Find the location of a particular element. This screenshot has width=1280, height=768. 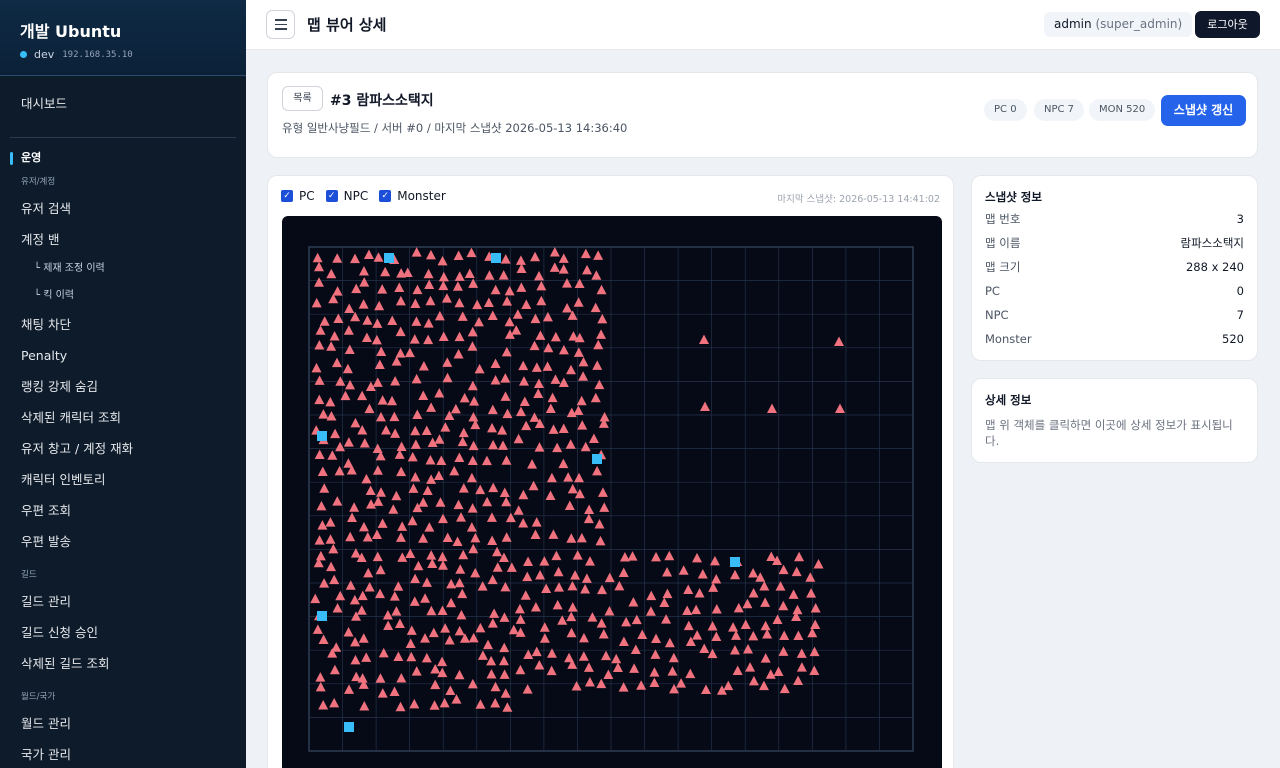

sidebar-item-dashboard: 대시보드 is located at coordinates (123, 104).